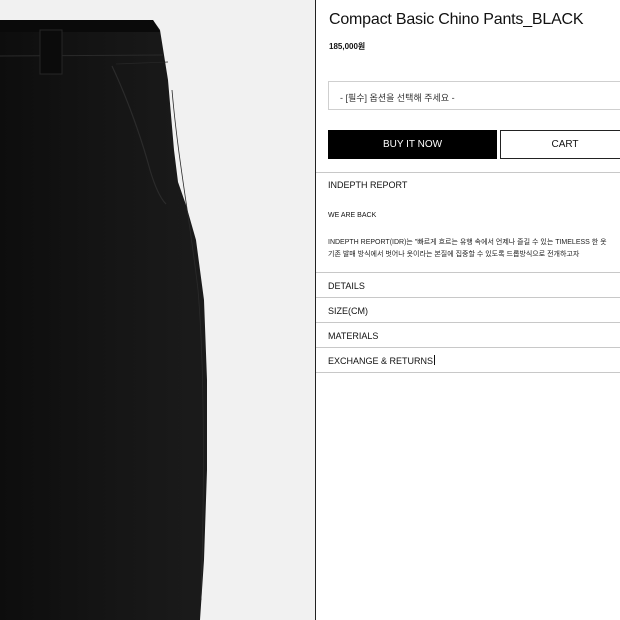 This screenshot has width=620, height=620. I want to click on indepth-report-heading: INDEPTH REPORT, so click(367, 185).